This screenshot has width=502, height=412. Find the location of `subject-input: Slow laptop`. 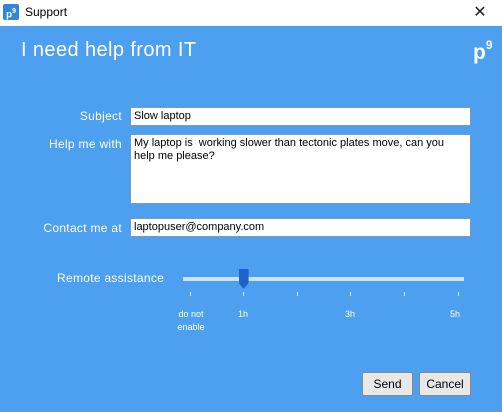

subject-input: Slow laptop is located at coordinates (300, 116).